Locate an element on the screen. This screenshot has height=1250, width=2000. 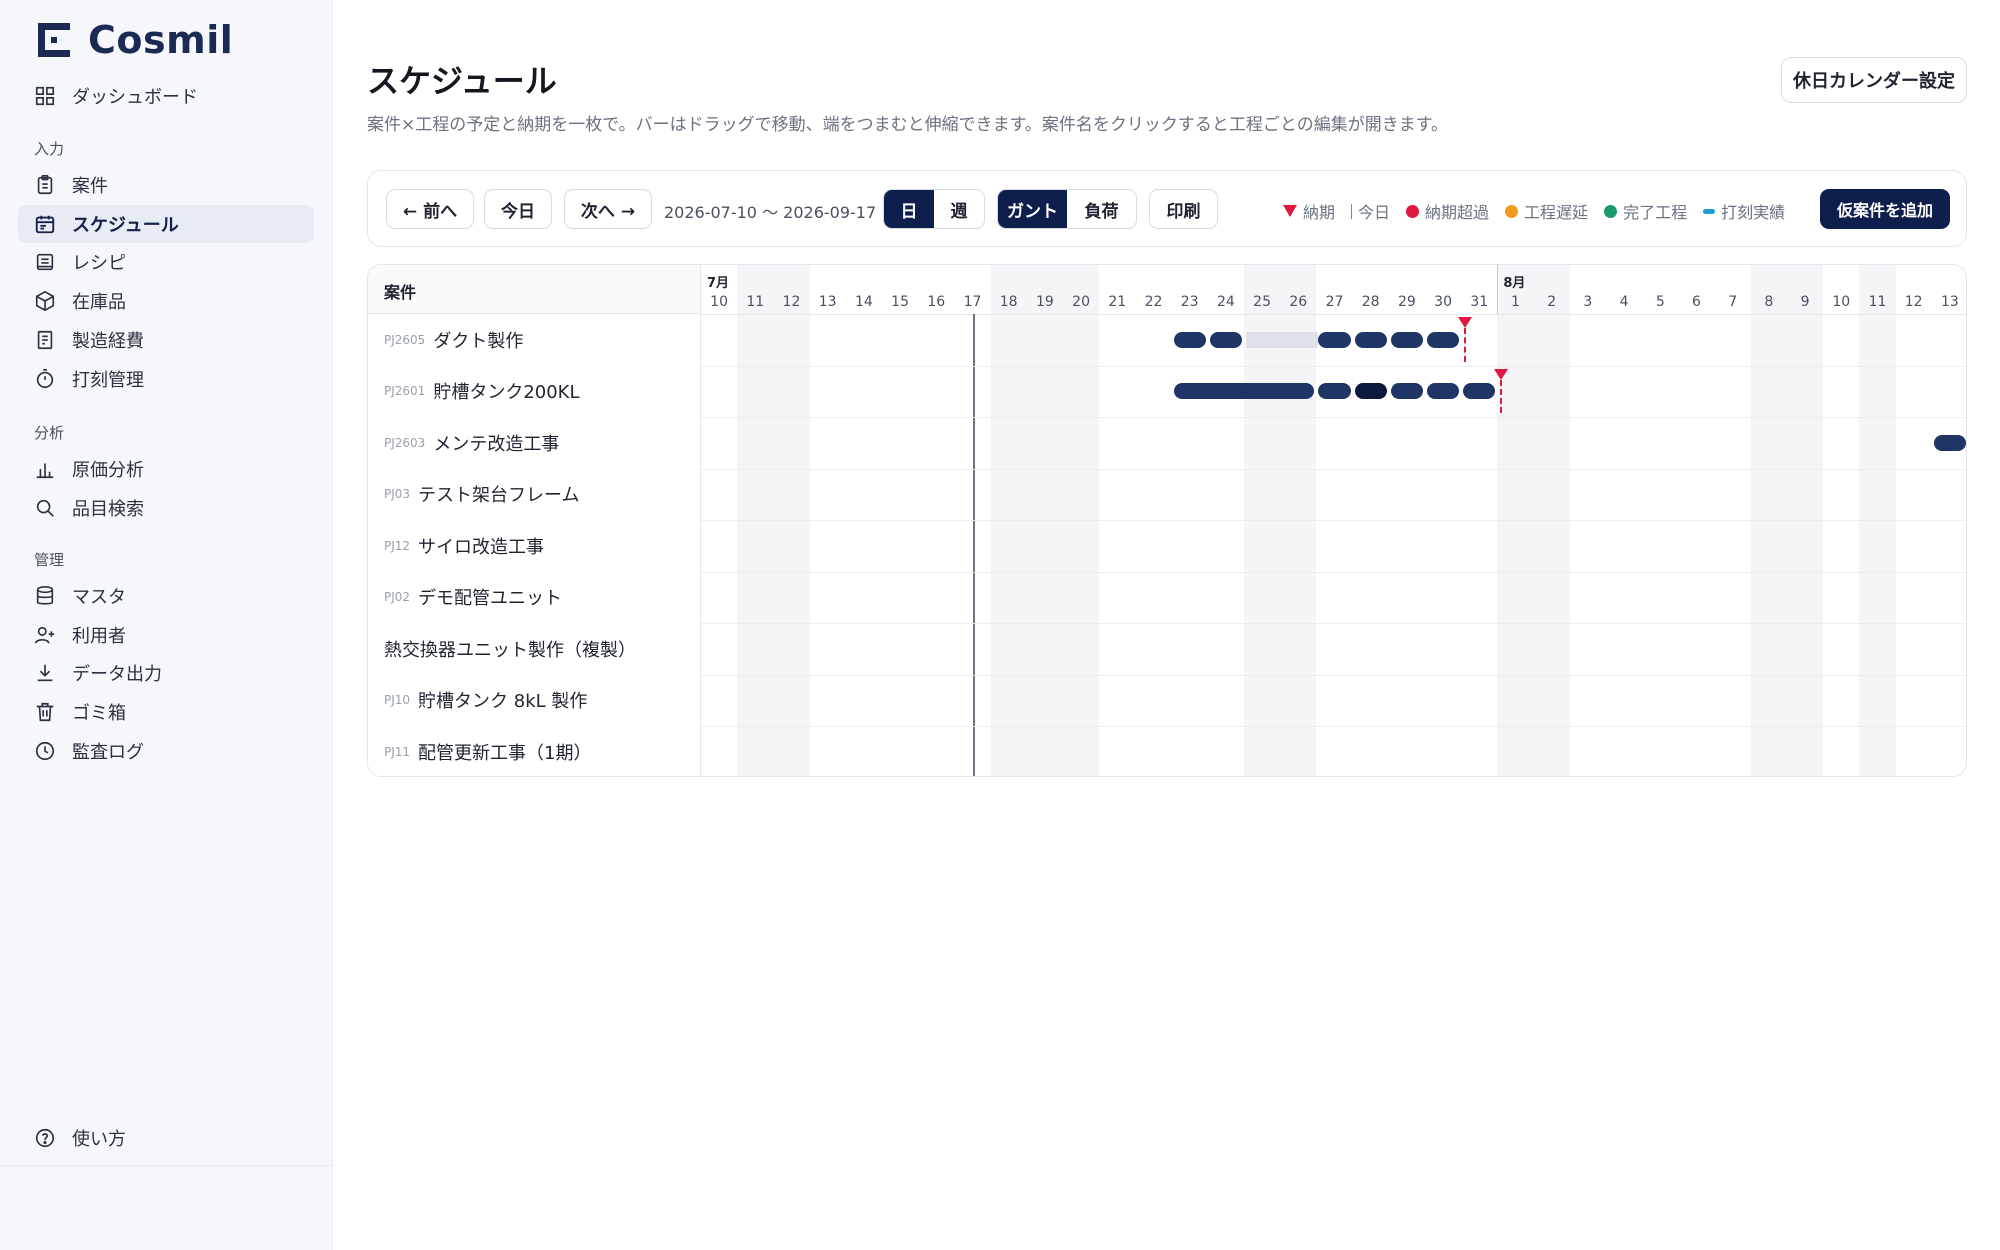
sidebar-item-bar-chart: 原価分析 is located at coordinates (166, 469).